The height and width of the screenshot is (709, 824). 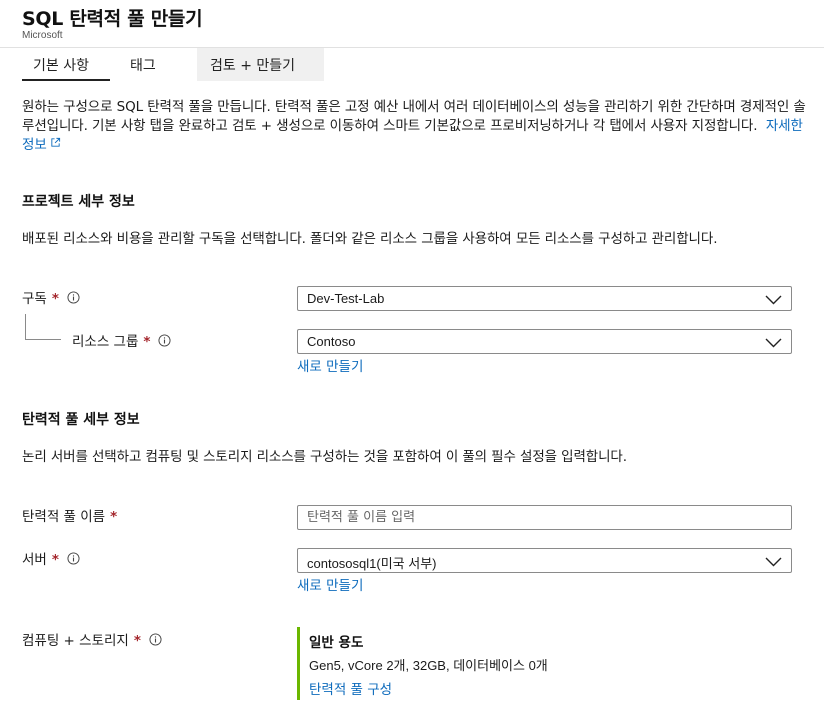 What do you see at coordinates (544, 298) in the screenshot?
I see `subscription-select: Dev-Test-Lab` at bounding box center [544, 298].